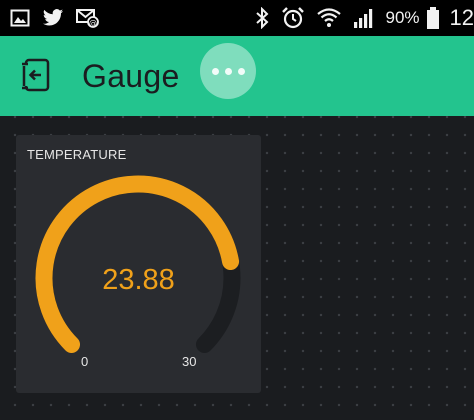  I want to click on gauge-value: 23.88, so click(138, 280).